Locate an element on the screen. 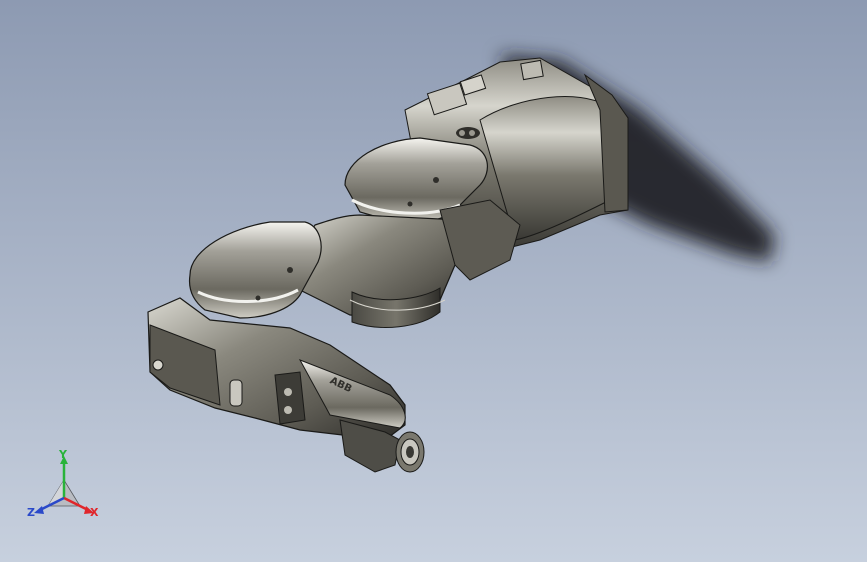 The image size is (867, 562). y-axis-label: Y is located at coordinates (63, 454).